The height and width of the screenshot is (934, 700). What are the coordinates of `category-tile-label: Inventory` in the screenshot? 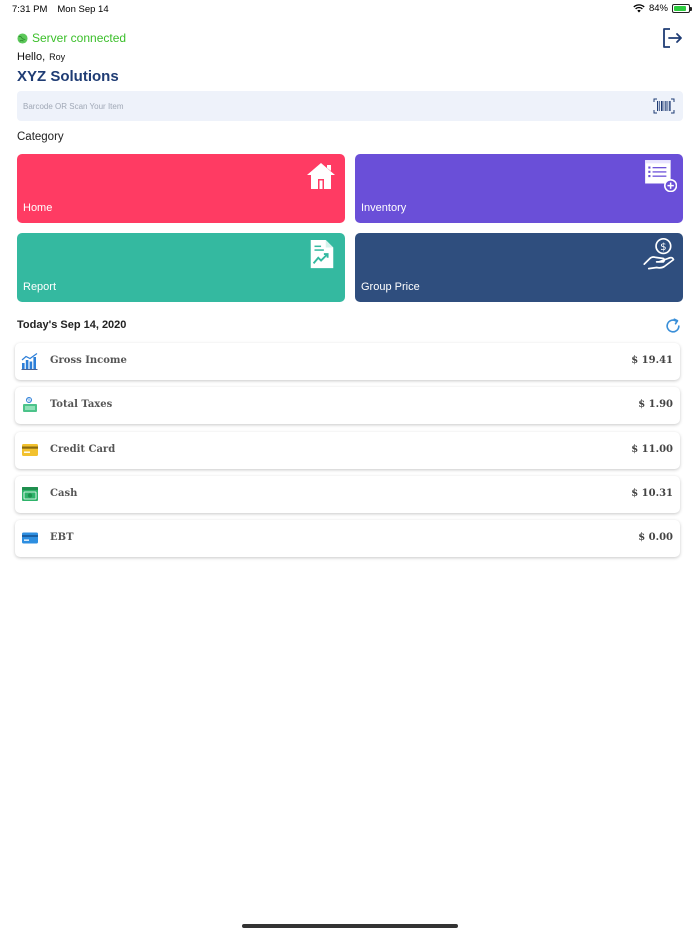 It's located at (384, 208).